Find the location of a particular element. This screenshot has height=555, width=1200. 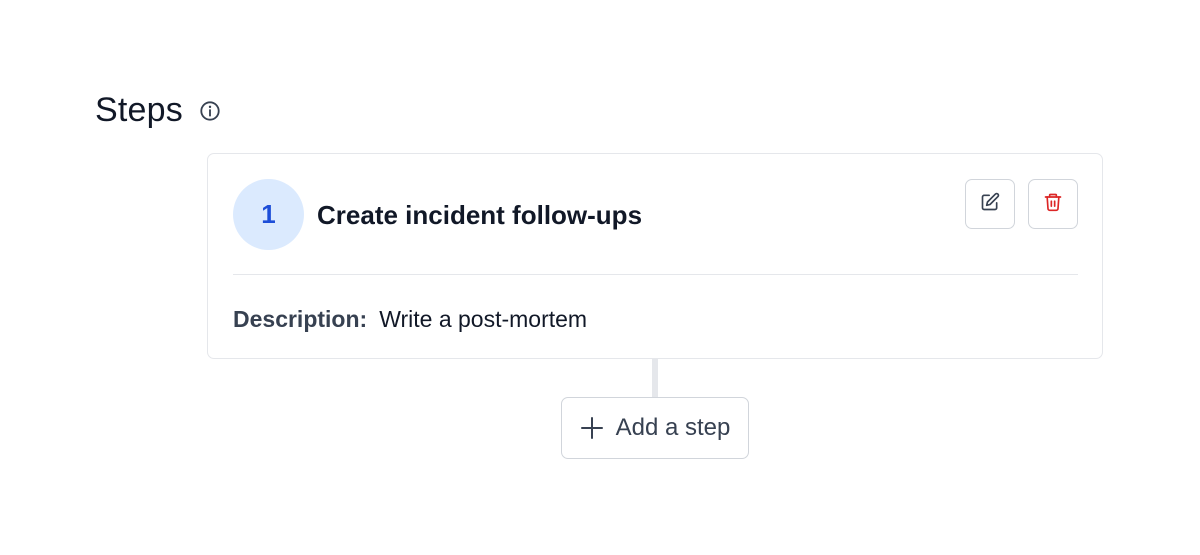

description-value: Write a post-mortem is located at coordinates (483, 319).